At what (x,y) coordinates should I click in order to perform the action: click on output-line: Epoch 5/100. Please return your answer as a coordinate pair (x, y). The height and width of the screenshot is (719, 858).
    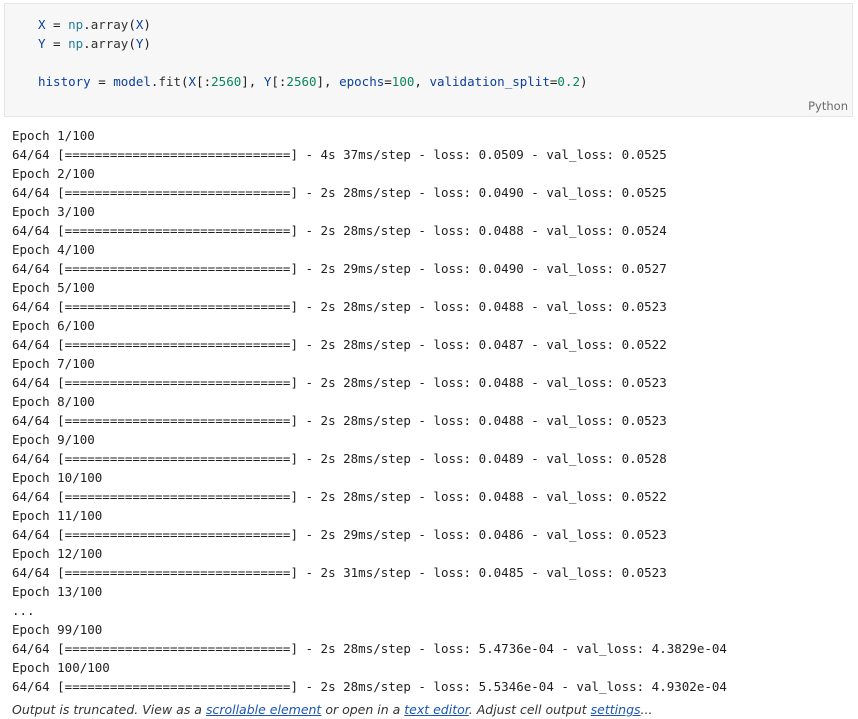
    Looking at the image, I should click on (53, 287).